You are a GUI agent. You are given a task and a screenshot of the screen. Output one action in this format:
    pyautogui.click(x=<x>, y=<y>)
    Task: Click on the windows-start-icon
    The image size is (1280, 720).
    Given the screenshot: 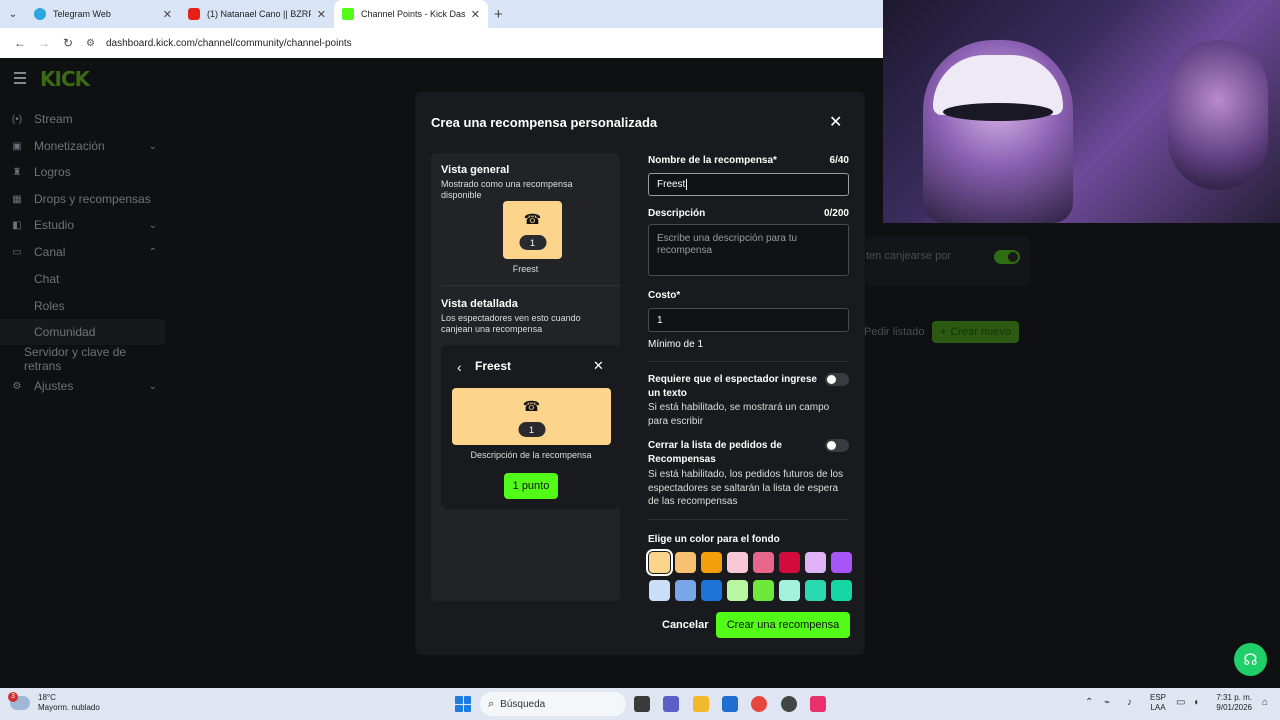 What is the action you would take?
    pyautogui.click(x=463, y=704)
    